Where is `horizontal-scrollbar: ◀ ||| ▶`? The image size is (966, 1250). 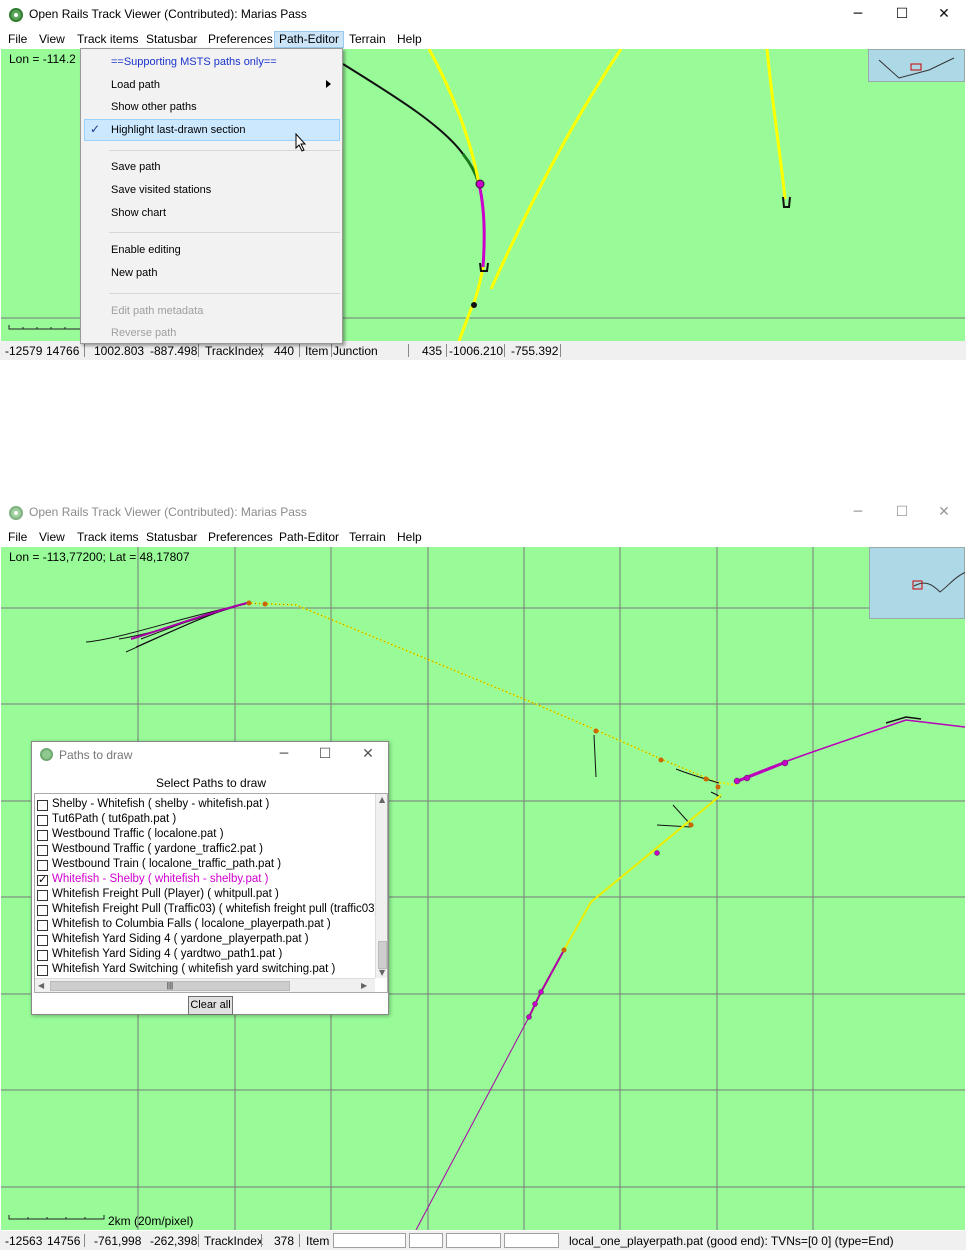
horizontal-scrollbar: ◀ ||| ▶ is located at coordinates (205, 985).